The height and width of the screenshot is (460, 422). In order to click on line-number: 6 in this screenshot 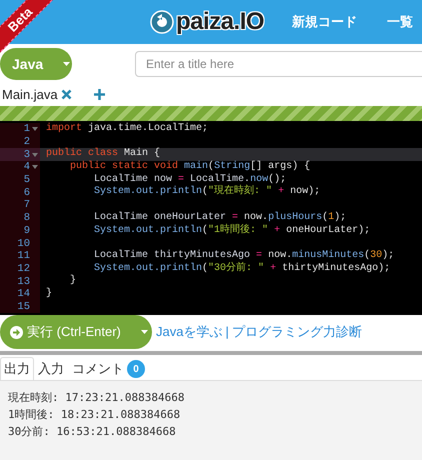, I will do `click(27, 192)`.